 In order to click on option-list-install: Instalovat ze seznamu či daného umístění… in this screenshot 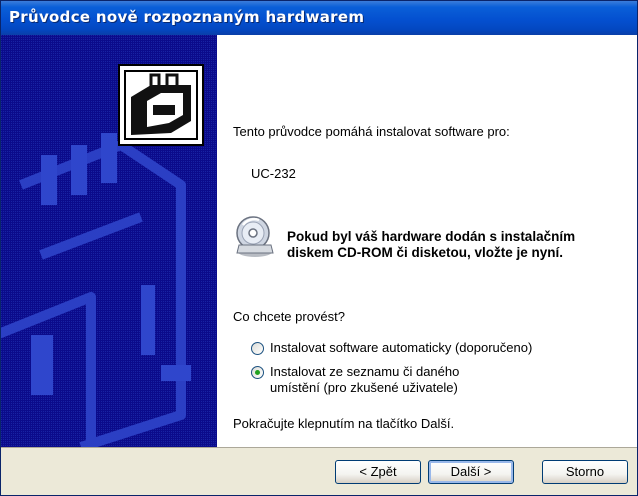, I will do `click(355, 380)`.